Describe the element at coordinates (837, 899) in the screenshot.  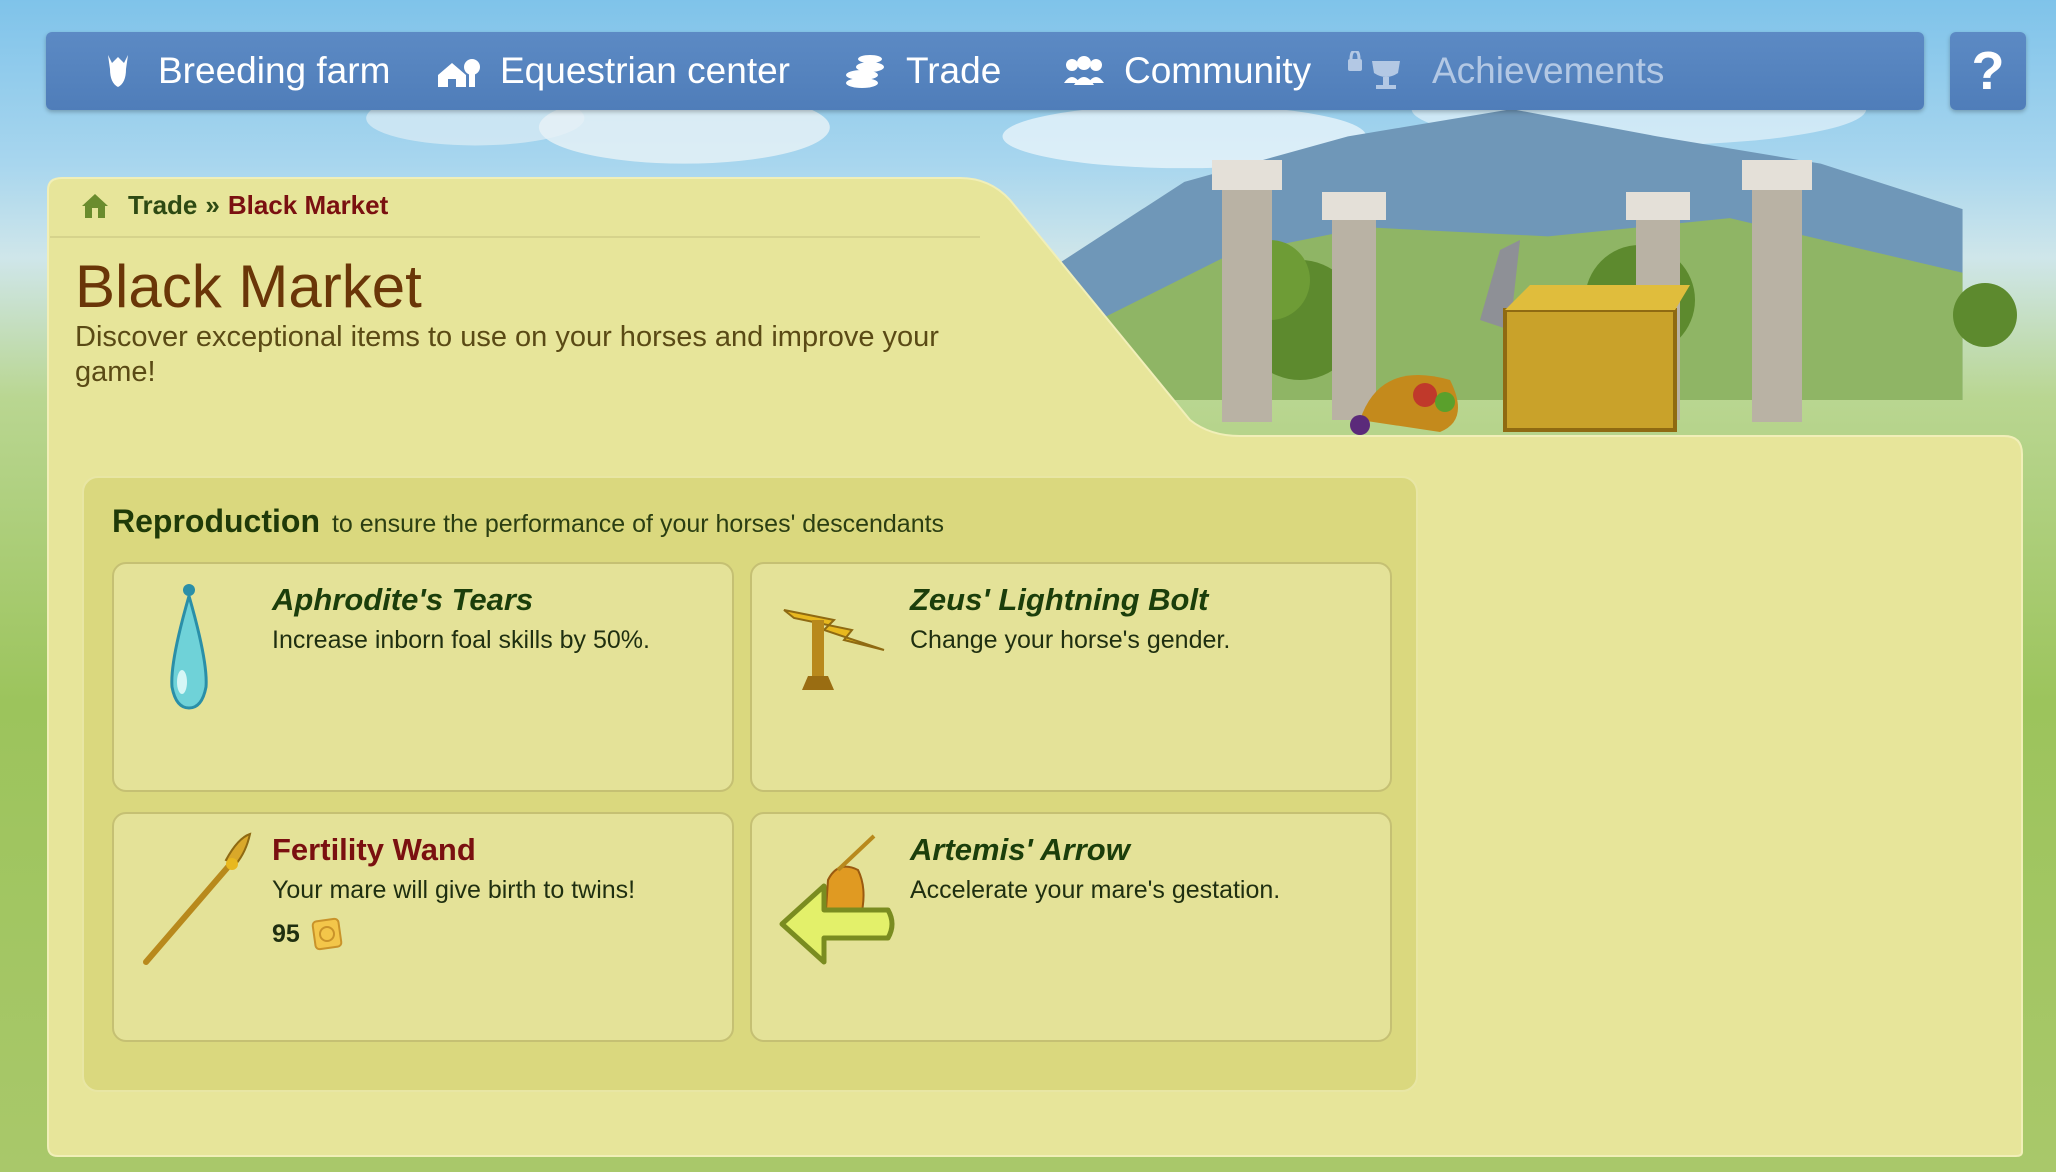
I see `arrow-icon` at that location.